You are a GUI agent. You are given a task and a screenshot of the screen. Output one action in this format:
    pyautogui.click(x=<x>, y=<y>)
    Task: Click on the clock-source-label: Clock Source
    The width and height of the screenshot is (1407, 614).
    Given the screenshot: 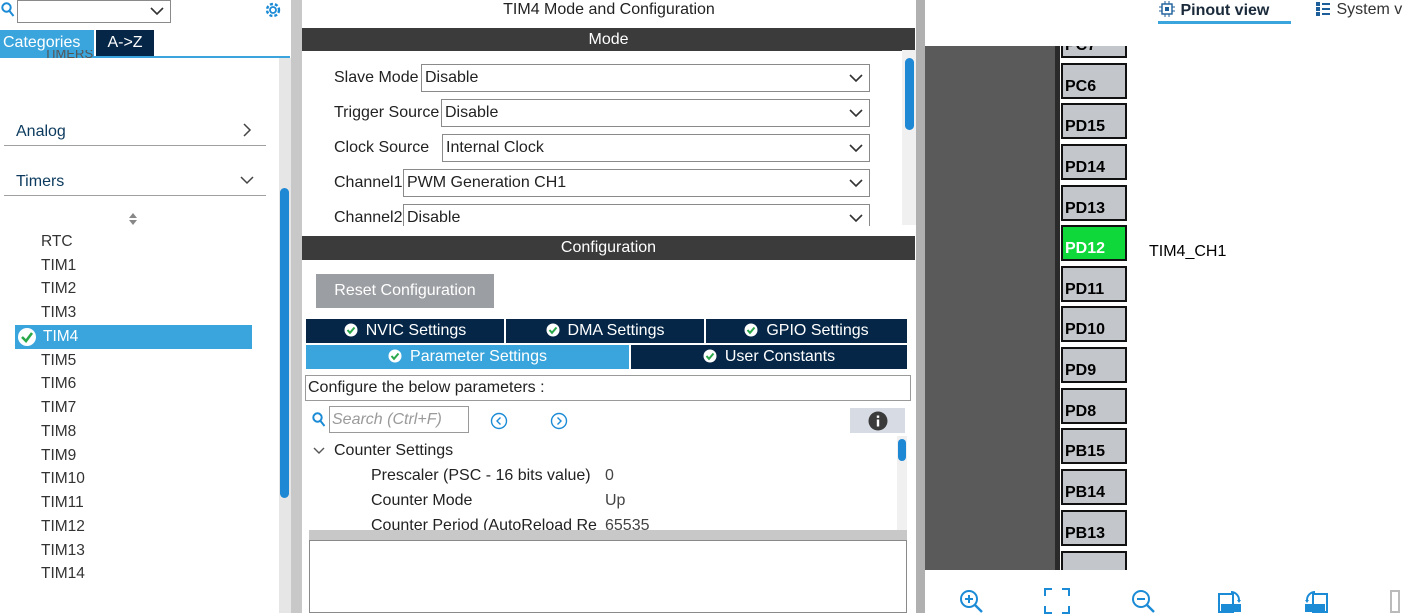 What is the action you would take?
    pyautogui.click(x=382, y=147)
    